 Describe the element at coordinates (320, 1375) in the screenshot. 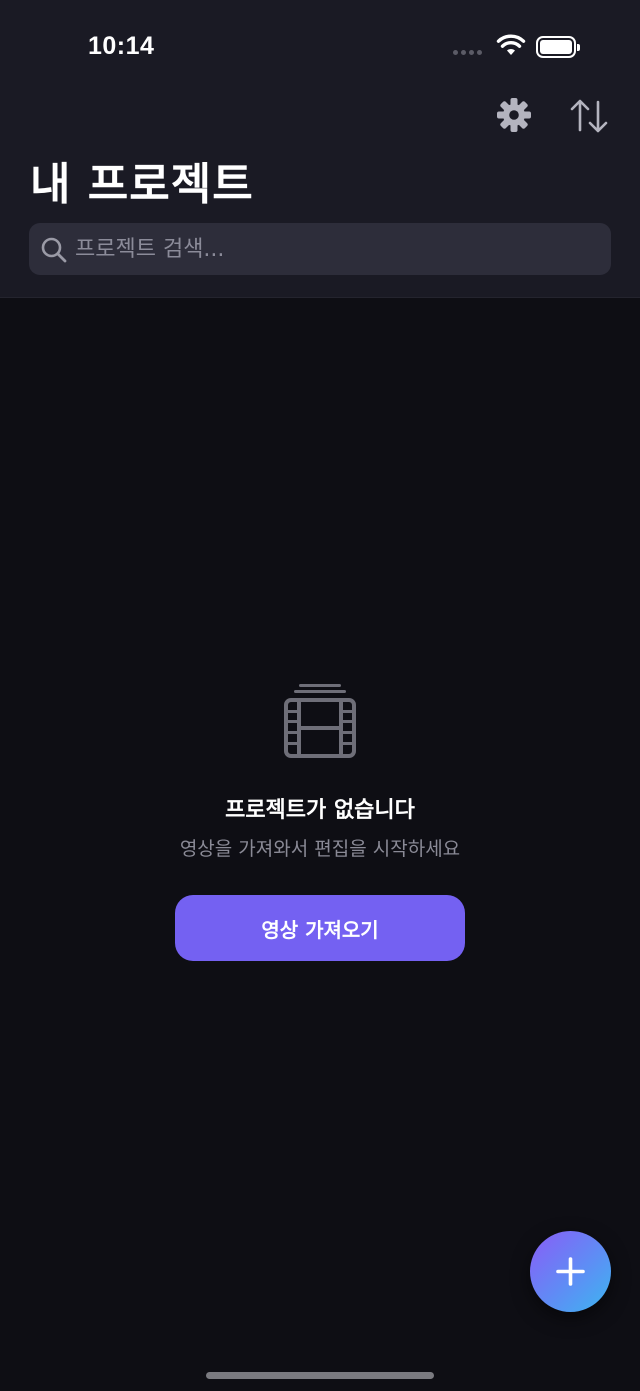

I see `home-indicator` at that location.